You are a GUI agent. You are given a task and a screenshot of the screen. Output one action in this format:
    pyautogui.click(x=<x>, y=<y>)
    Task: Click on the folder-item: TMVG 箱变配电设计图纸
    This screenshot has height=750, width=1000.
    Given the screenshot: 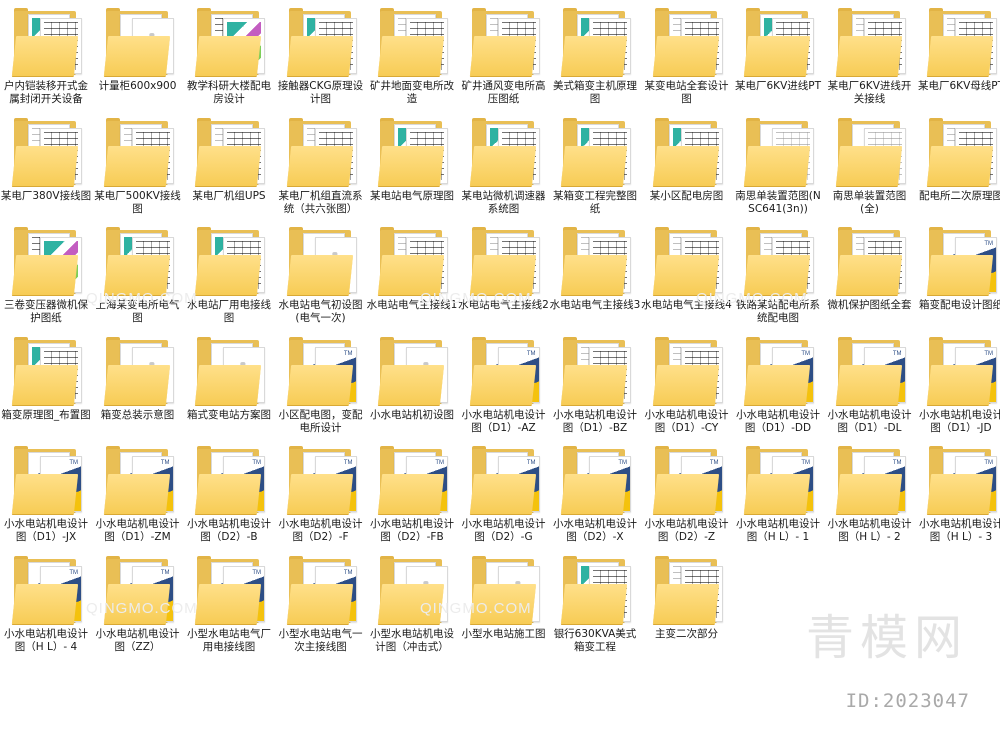 What is the action you would take?
    pyautogui.click(x=957, y=277)
    